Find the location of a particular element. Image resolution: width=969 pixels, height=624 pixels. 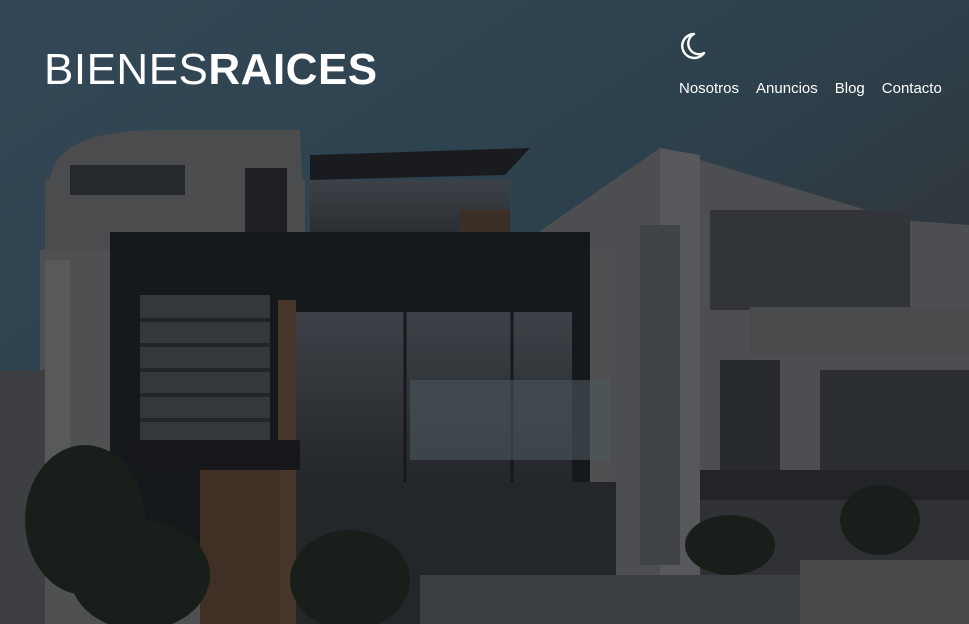

nav-link-nosotros: Nosotros is located at coordinates (709, 89).